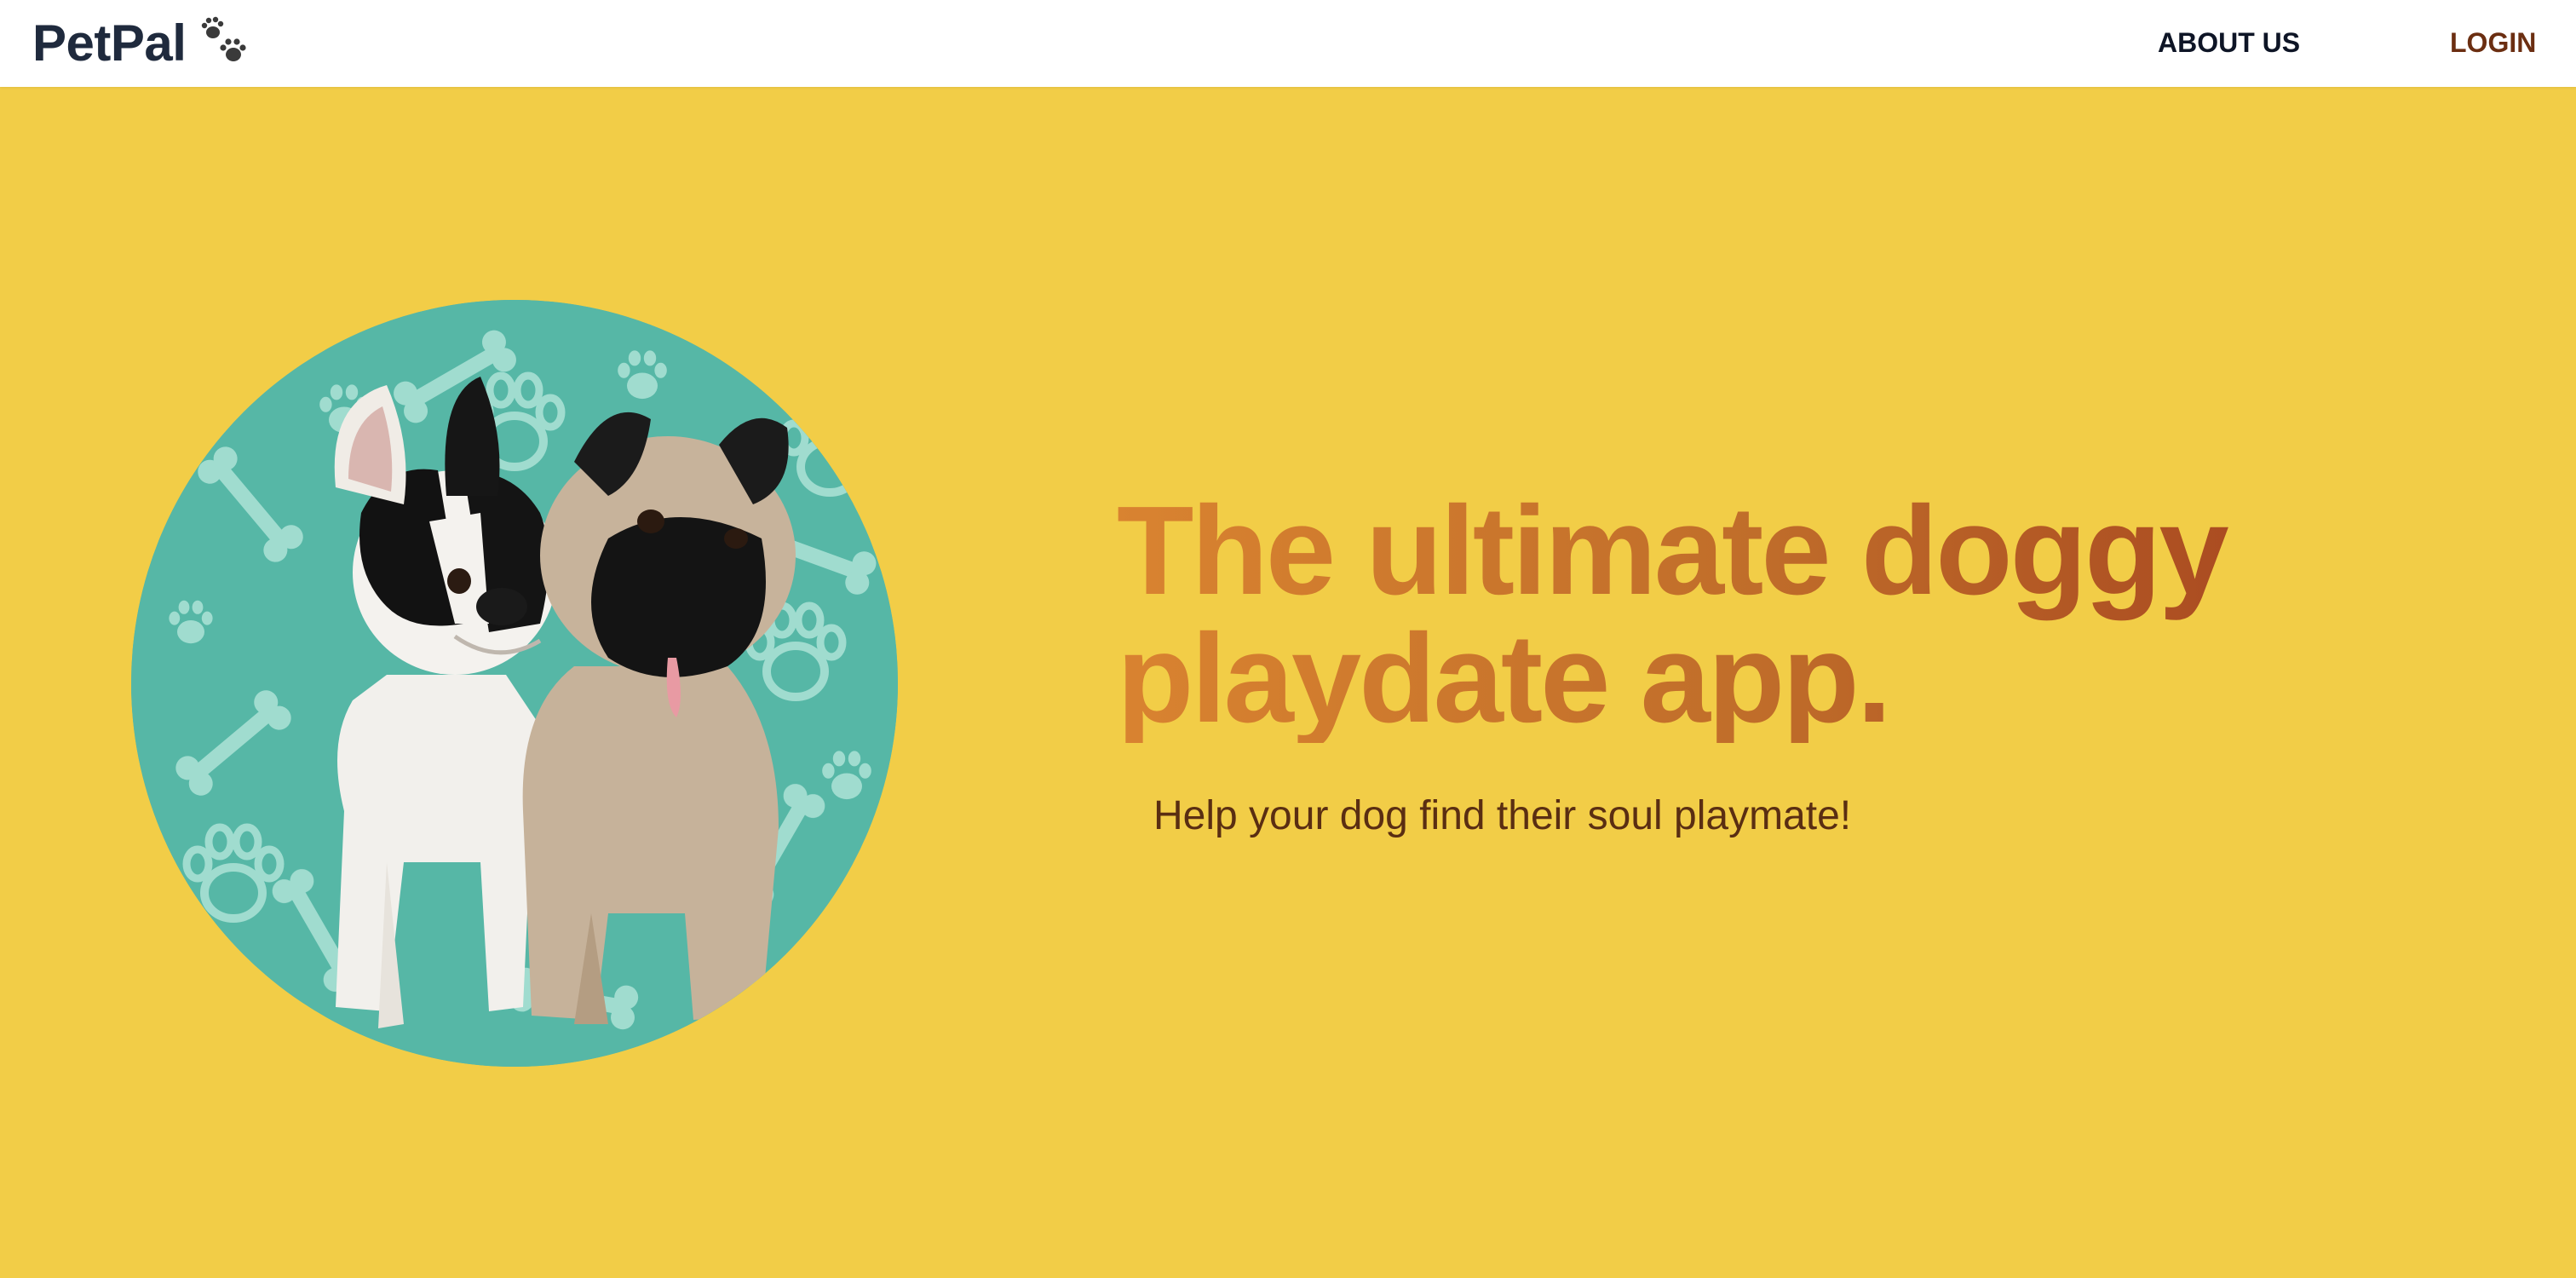  What do you see at coordinates (2493, 42) in the screenshot?
I see `login-link: LOGIN` at bounding box center [2493, 42].